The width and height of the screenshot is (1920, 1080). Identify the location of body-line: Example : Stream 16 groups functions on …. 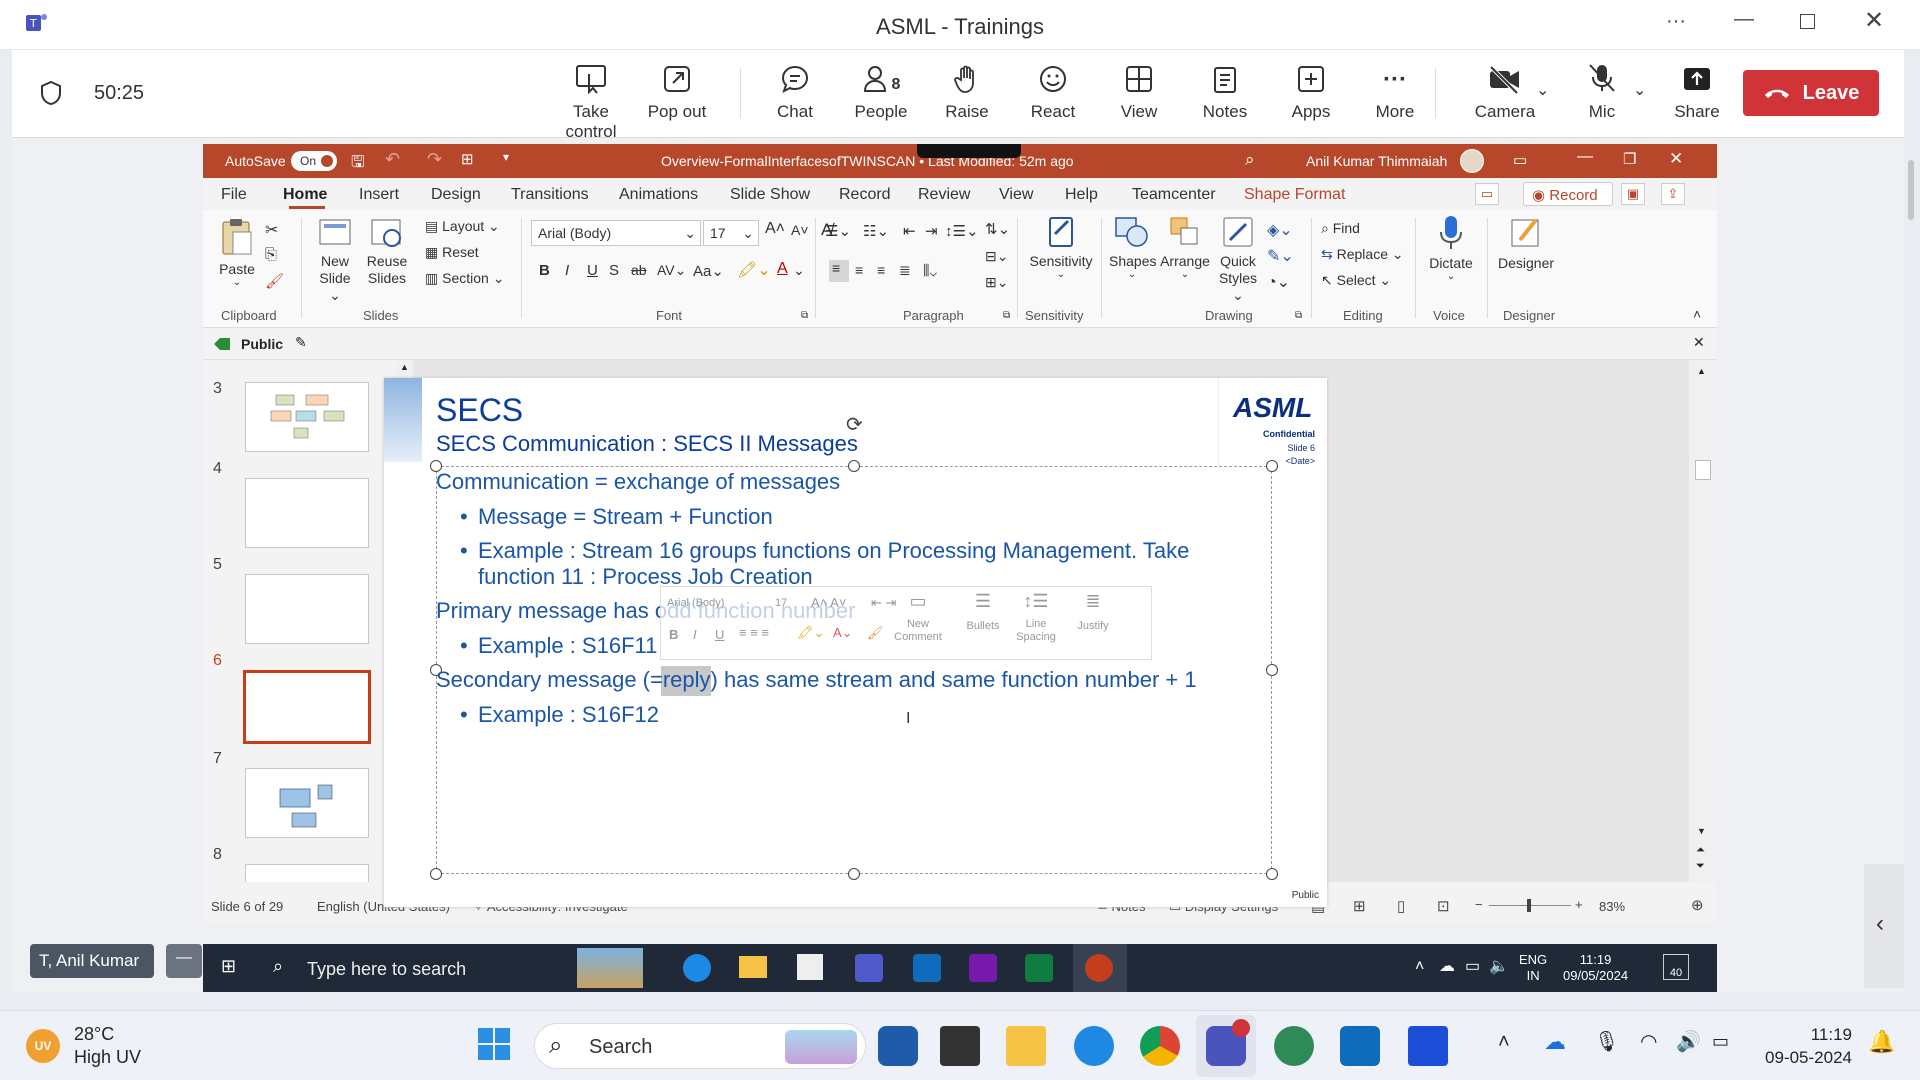
(833, 551).